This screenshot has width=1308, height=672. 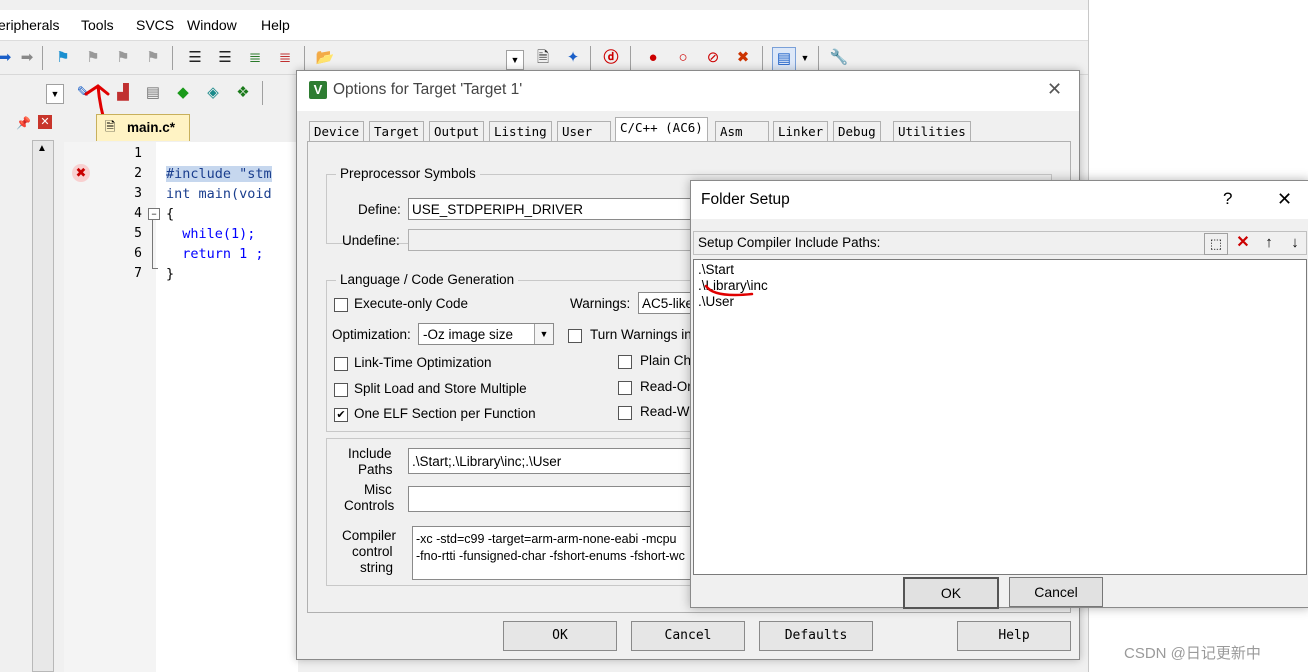 I want to click on breakpoint-insert-icon: ●, so click(x=653, y=58).